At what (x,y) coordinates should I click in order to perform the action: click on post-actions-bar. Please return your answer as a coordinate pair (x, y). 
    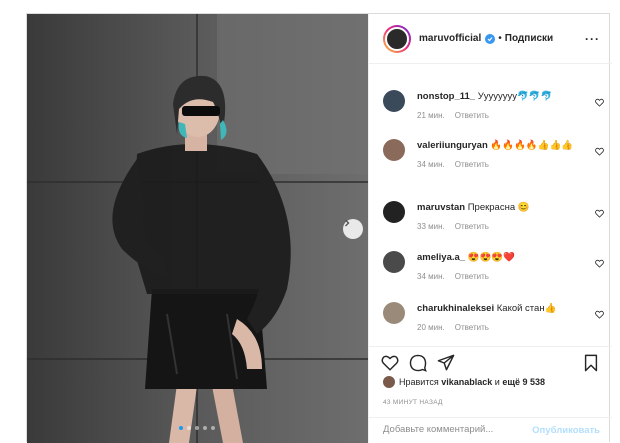
    Looking at the image, I should click on (490, 362).